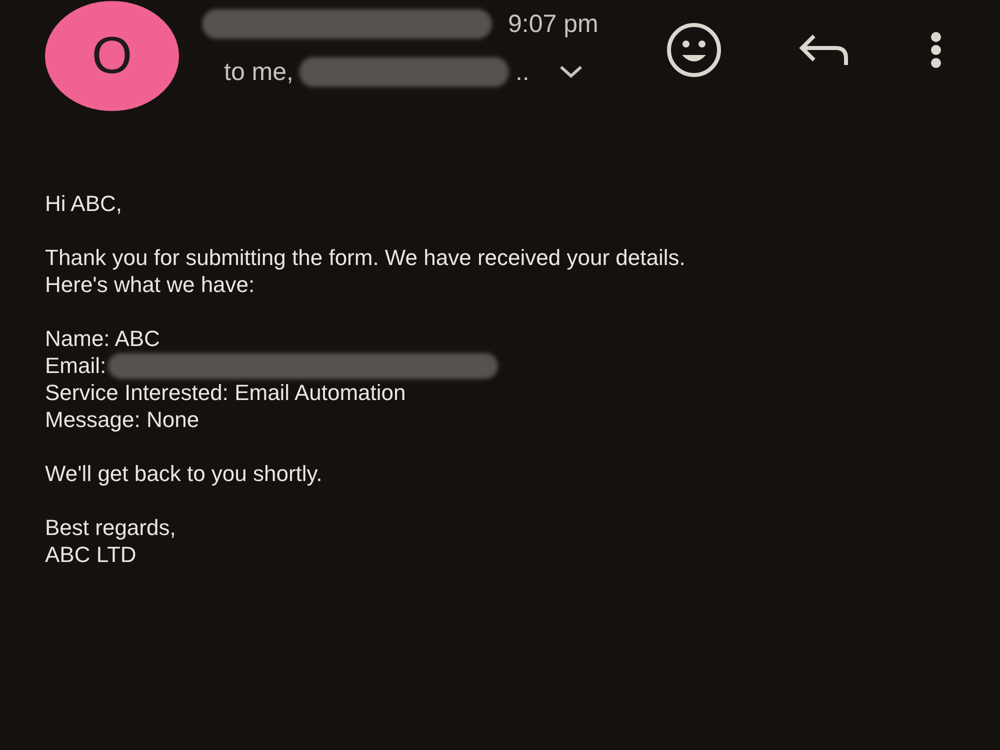  Describe the element at coordinates (75, 365) in the screenshot. I see `field-label: Email:` at that location.